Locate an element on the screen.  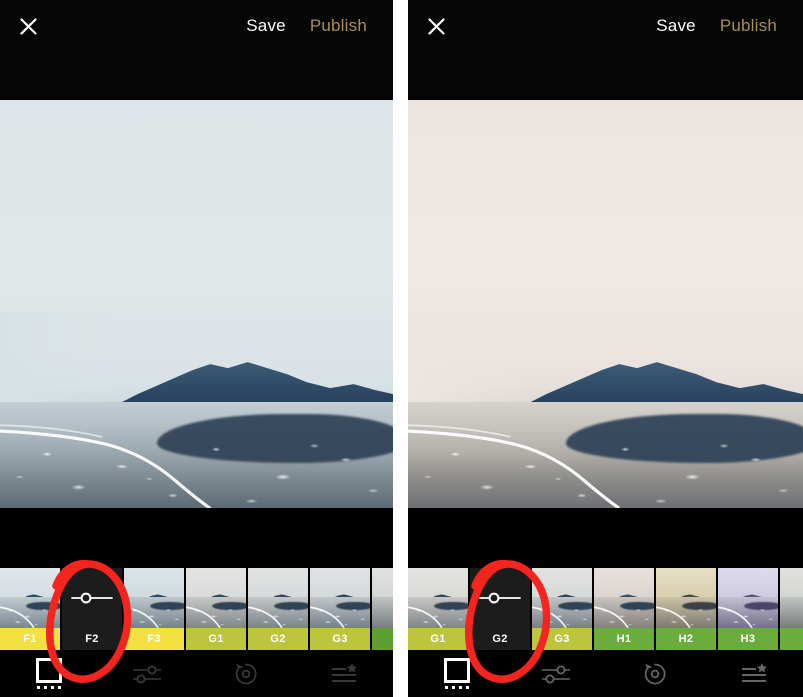
filter-thumb-f2-selected: F2 is located at coordinates (92, 609).